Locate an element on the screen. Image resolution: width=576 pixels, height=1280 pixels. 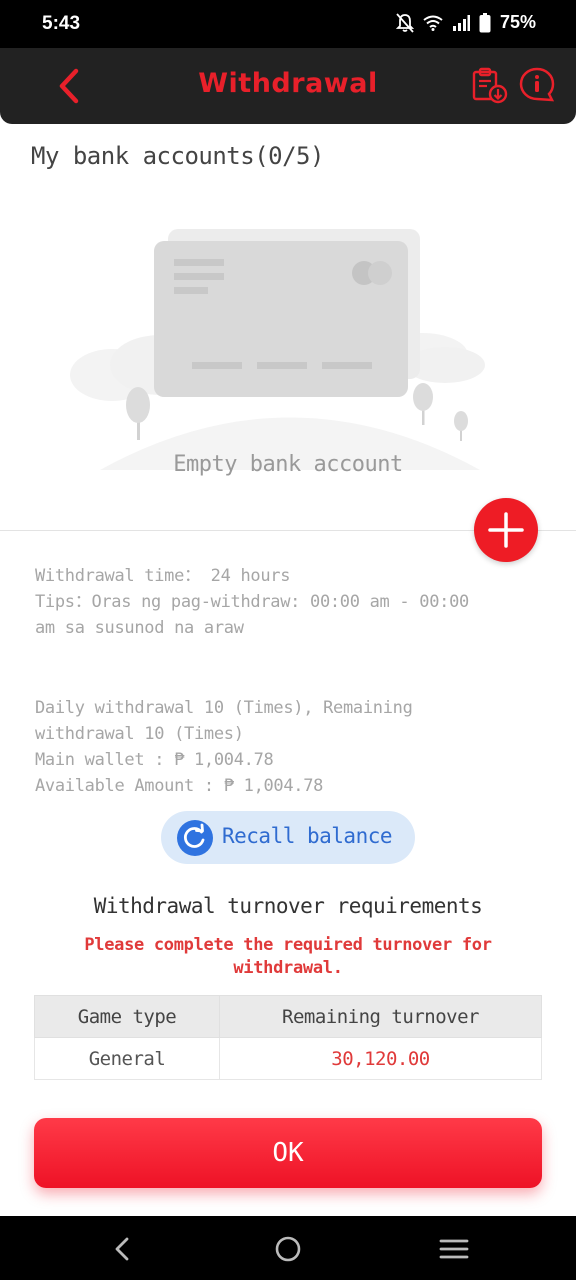
info-chat-icon is located at coordinates (537, 84).